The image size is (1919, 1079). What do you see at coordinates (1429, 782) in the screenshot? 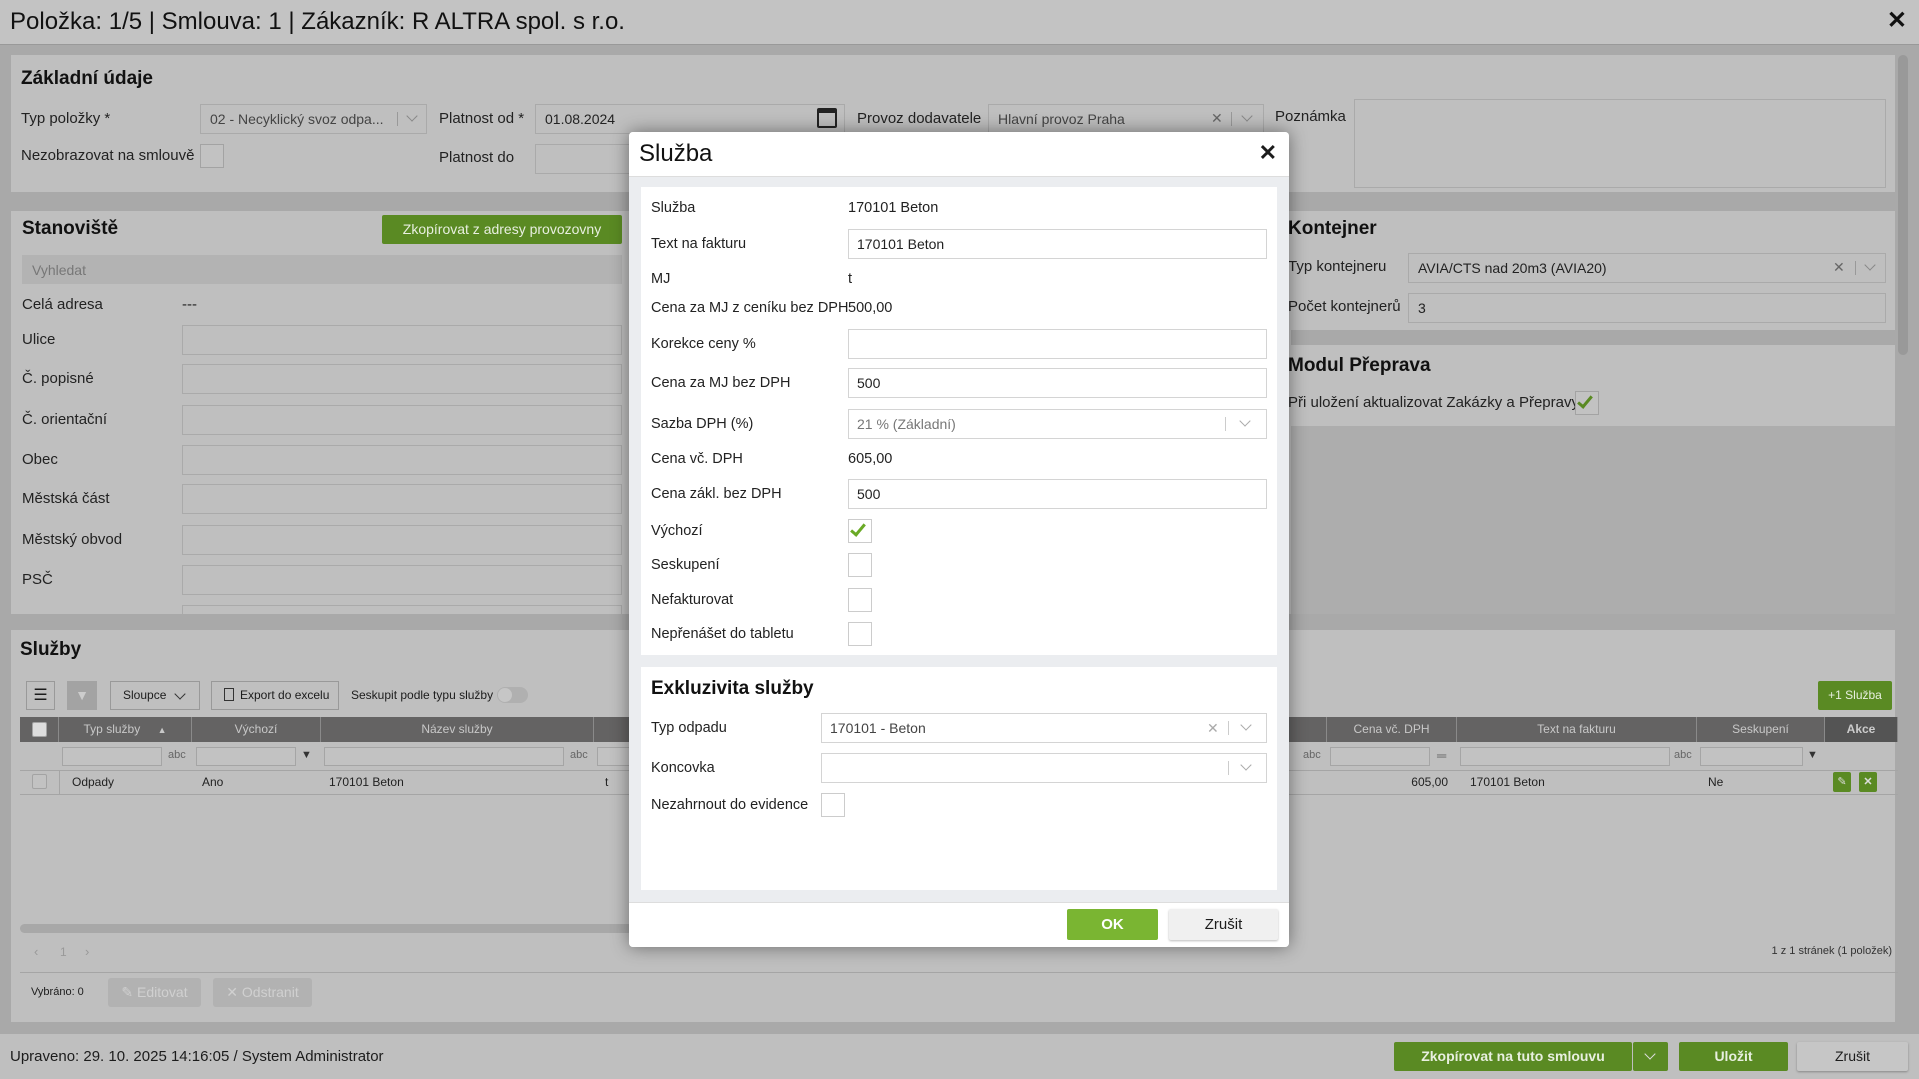
I see `cell-cena-vc: 605,00` at bounding box center [1429, 782].